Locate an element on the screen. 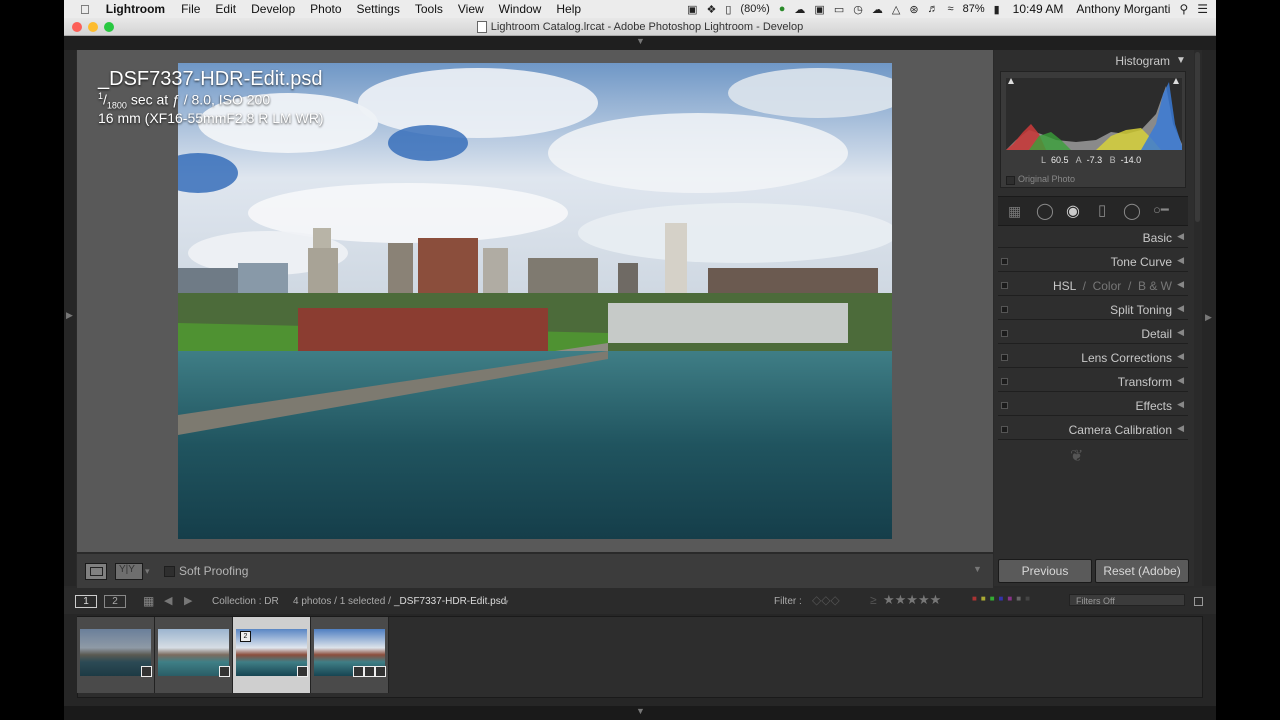 Image resolution: width=1280 pixels, height=720 pixels. crop-overlay-icon: ▦ is located at coordinates (1014, 211).